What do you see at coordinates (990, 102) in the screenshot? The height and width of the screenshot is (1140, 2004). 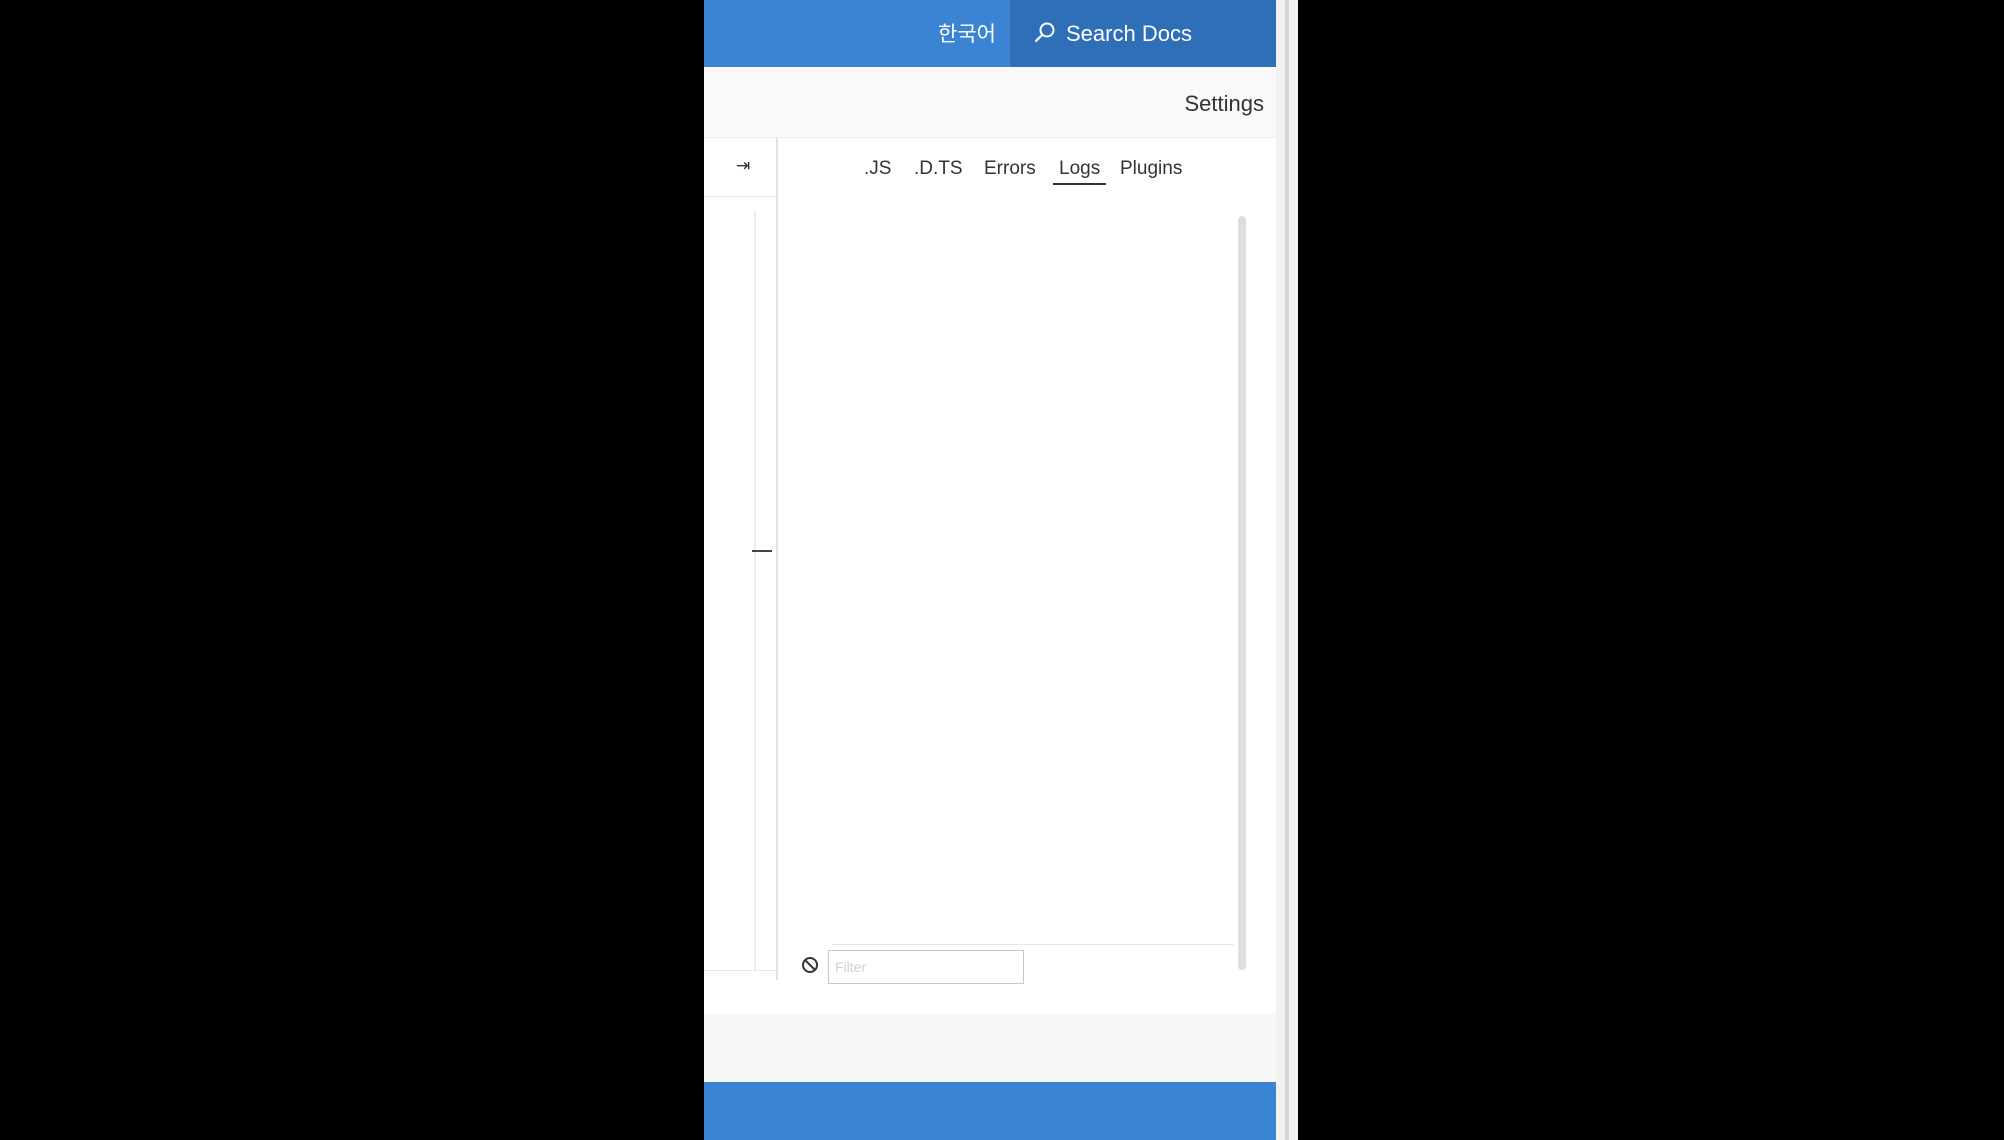 I see `playground-toolbar: Settings` at bounding box center [990, 102].